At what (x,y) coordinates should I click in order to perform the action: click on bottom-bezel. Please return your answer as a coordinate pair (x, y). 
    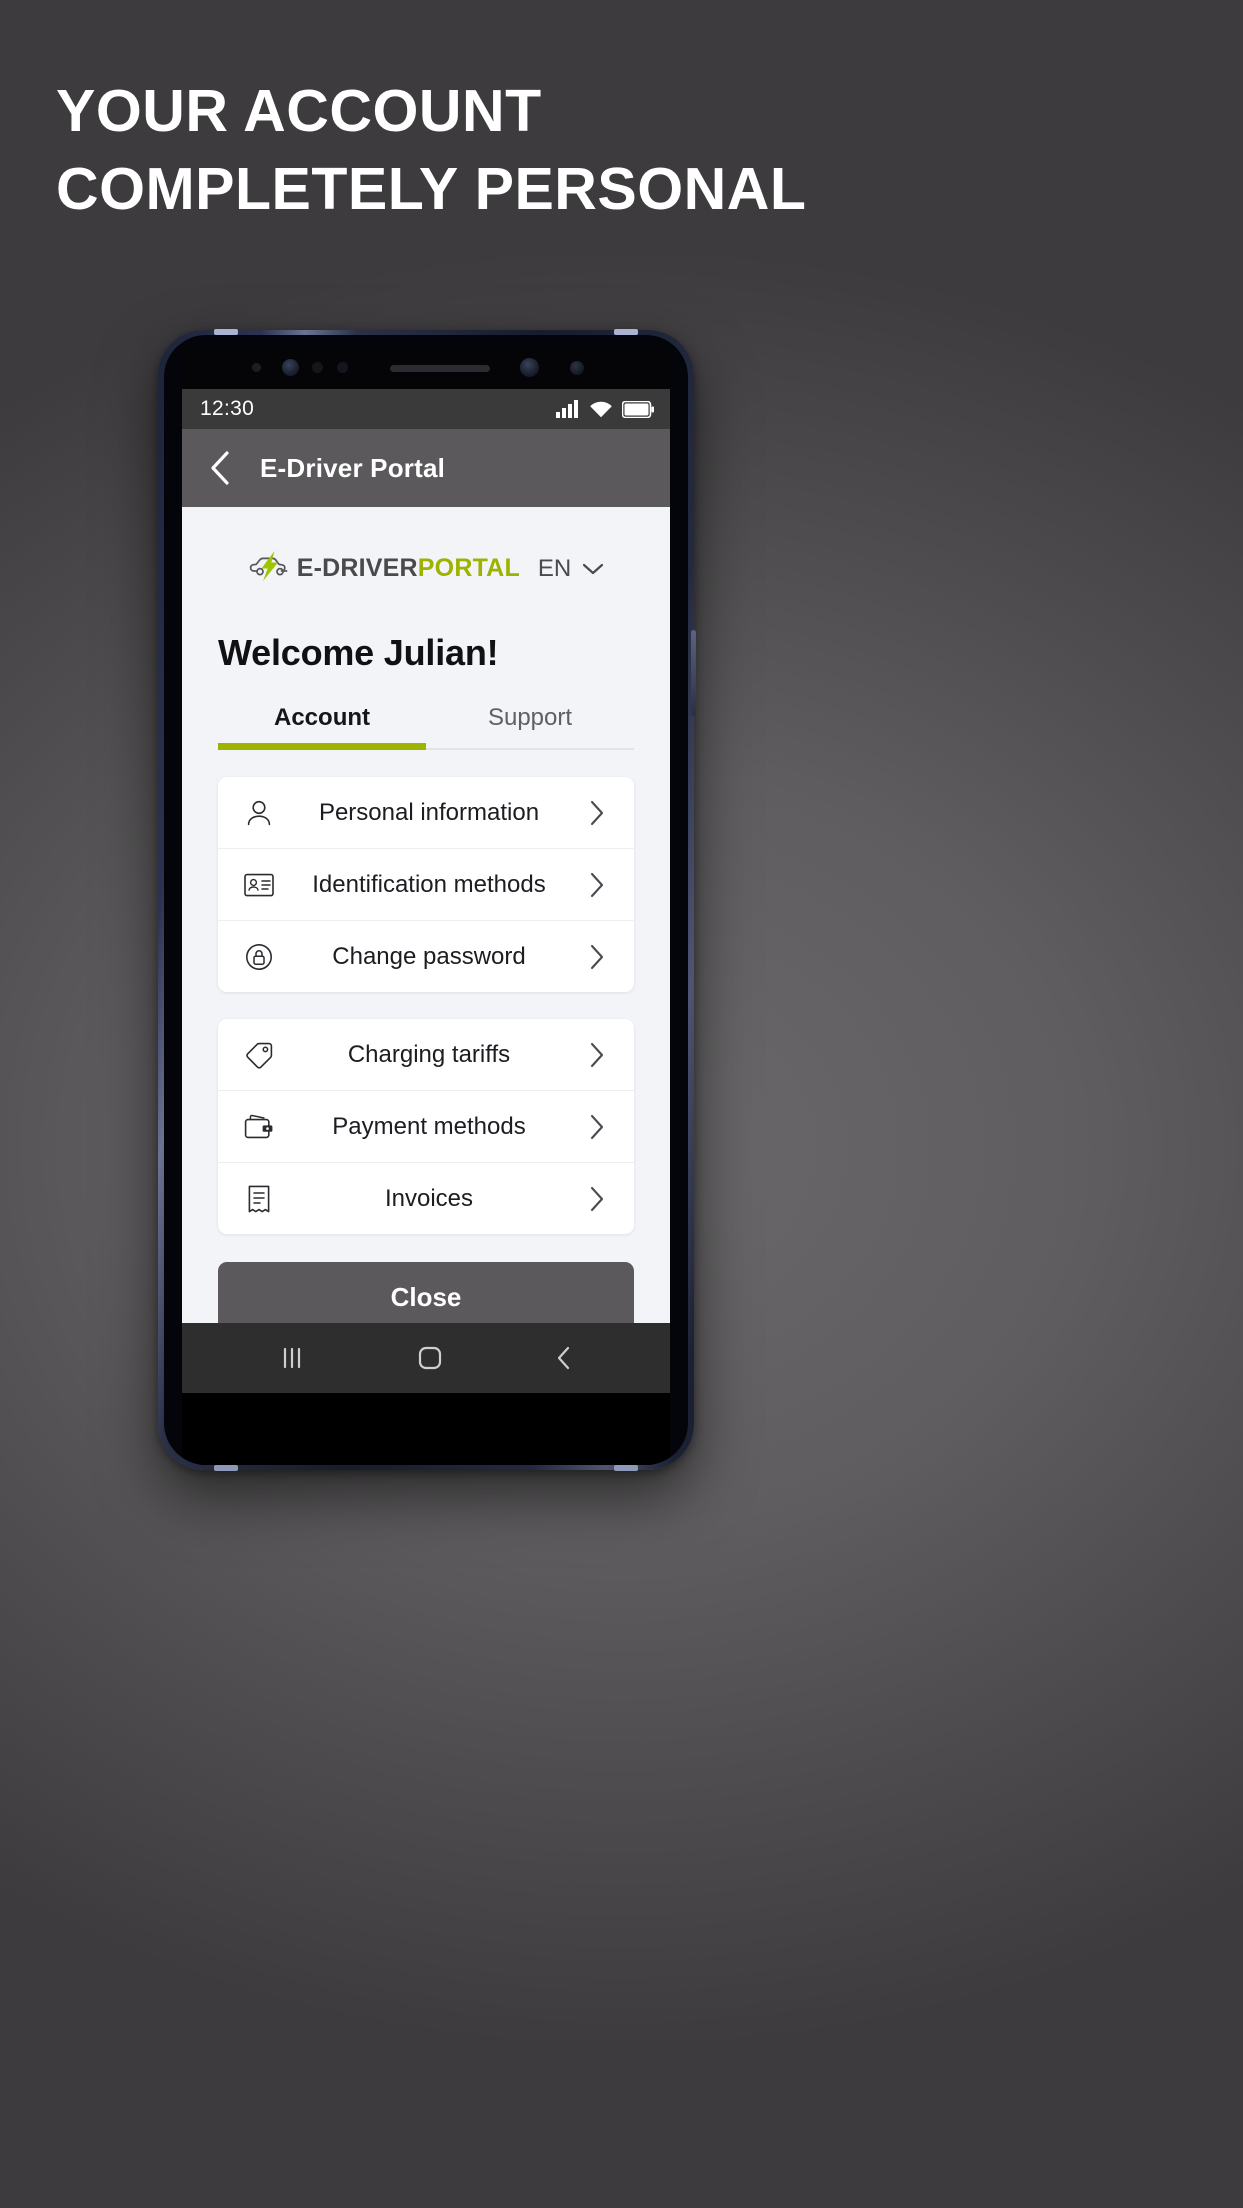
    Looking at the image, I should click on (426, 1437).